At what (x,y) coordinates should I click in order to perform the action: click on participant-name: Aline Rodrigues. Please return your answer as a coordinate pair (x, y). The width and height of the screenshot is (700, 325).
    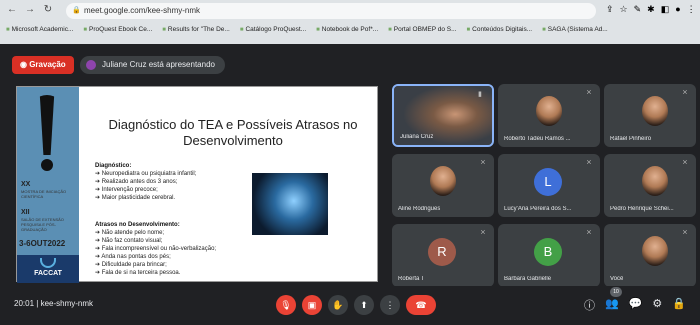
    Looking at the image, I should click on (419, 209).